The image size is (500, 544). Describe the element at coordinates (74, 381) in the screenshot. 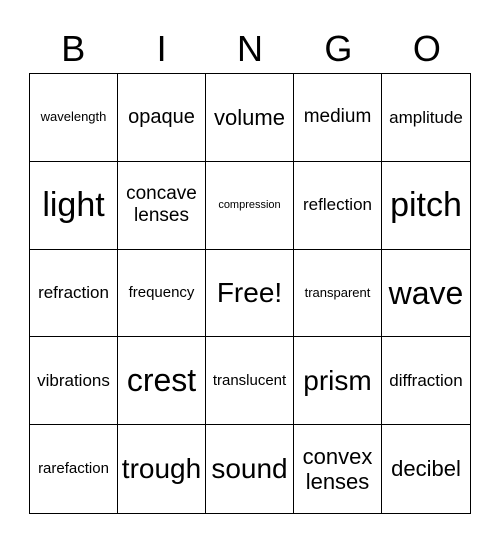

I see `bingo-cell: vibrations` at that location.